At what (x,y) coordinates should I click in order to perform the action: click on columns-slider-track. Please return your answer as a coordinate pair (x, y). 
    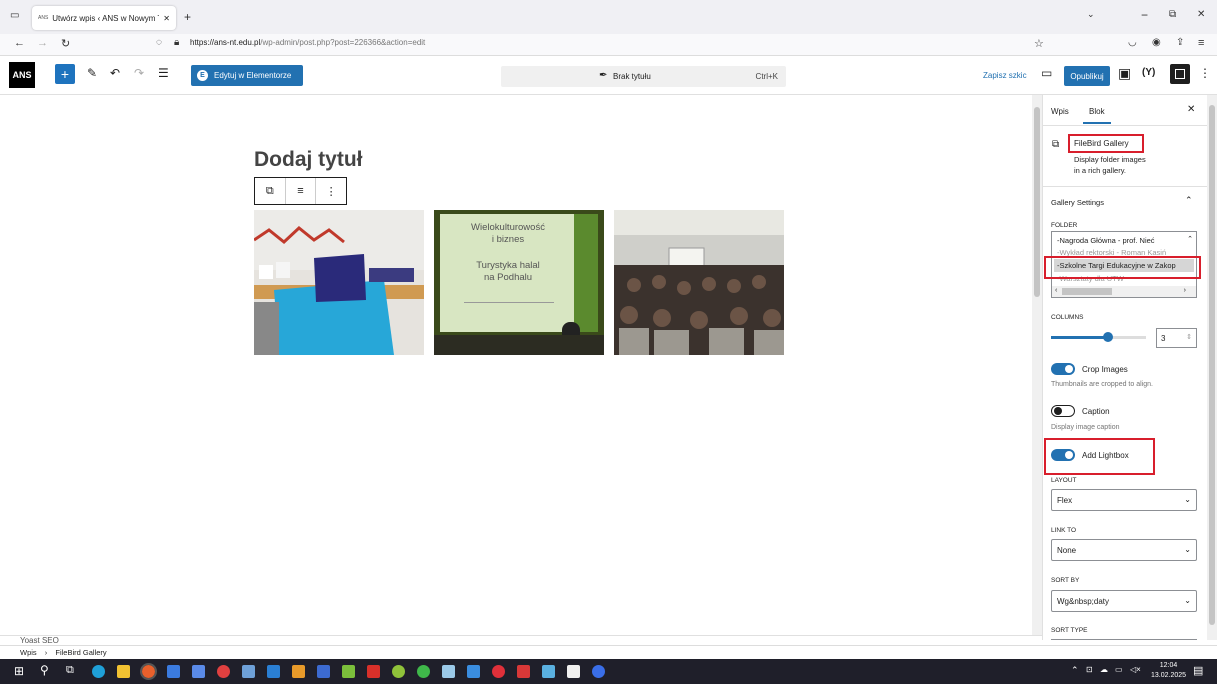
    Looking at the image, I should click on (1098, 337).